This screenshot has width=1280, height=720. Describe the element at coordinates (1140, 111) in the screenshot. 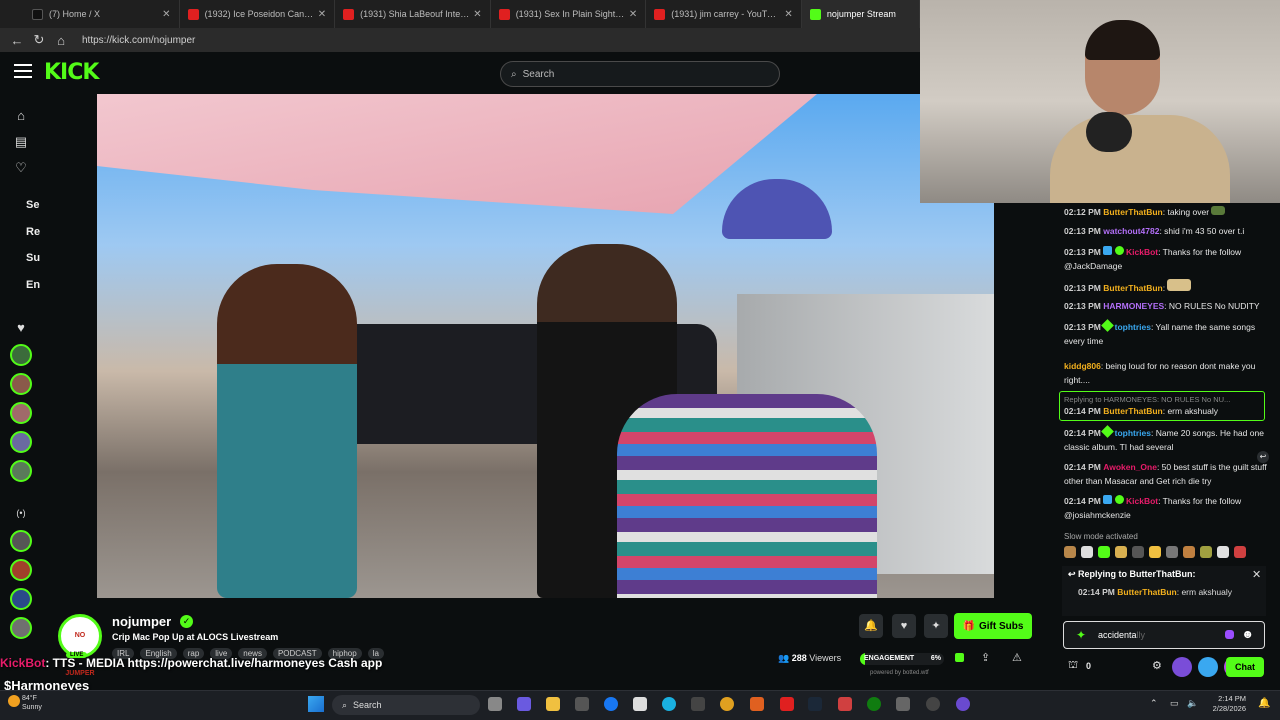

I see `streamer-cam` at that location.